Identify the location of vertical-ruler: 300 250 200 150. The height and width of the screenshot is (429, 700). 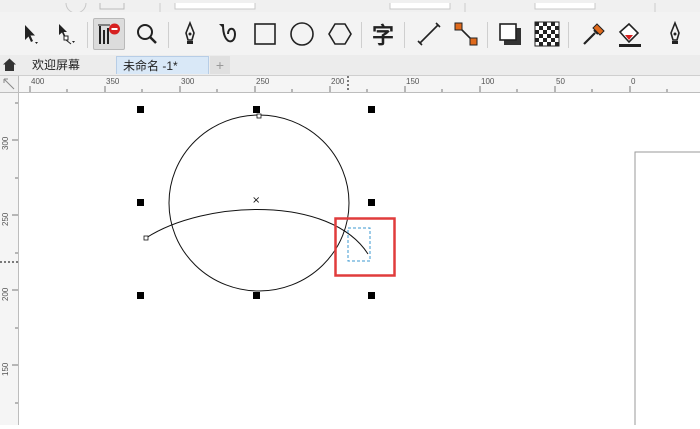
(9, 250).